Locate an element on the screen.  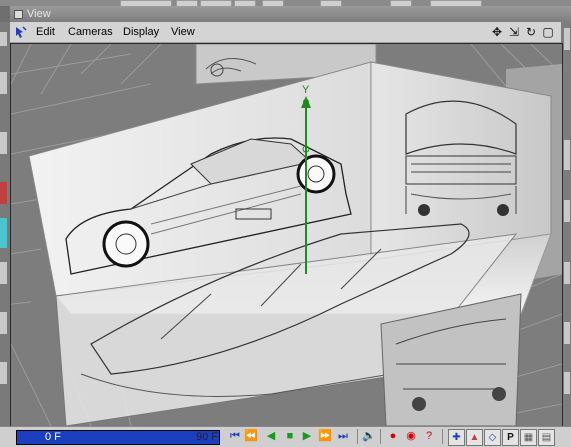
move-key-icon: ✚ is located at coordinates (456, 437).